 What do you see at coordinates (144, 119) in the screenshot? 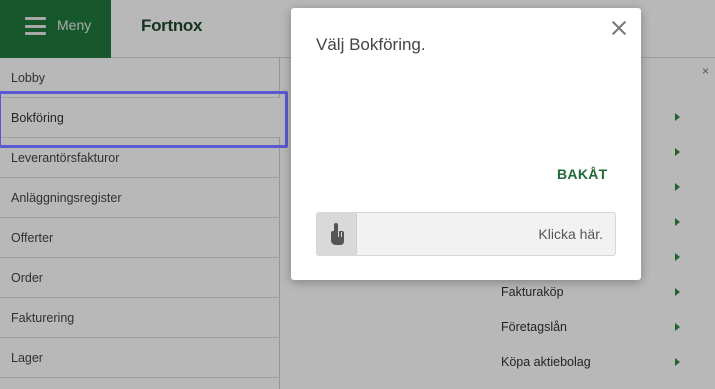
I see `guide-highlight-bokforing` at bounding box center [144, 119].